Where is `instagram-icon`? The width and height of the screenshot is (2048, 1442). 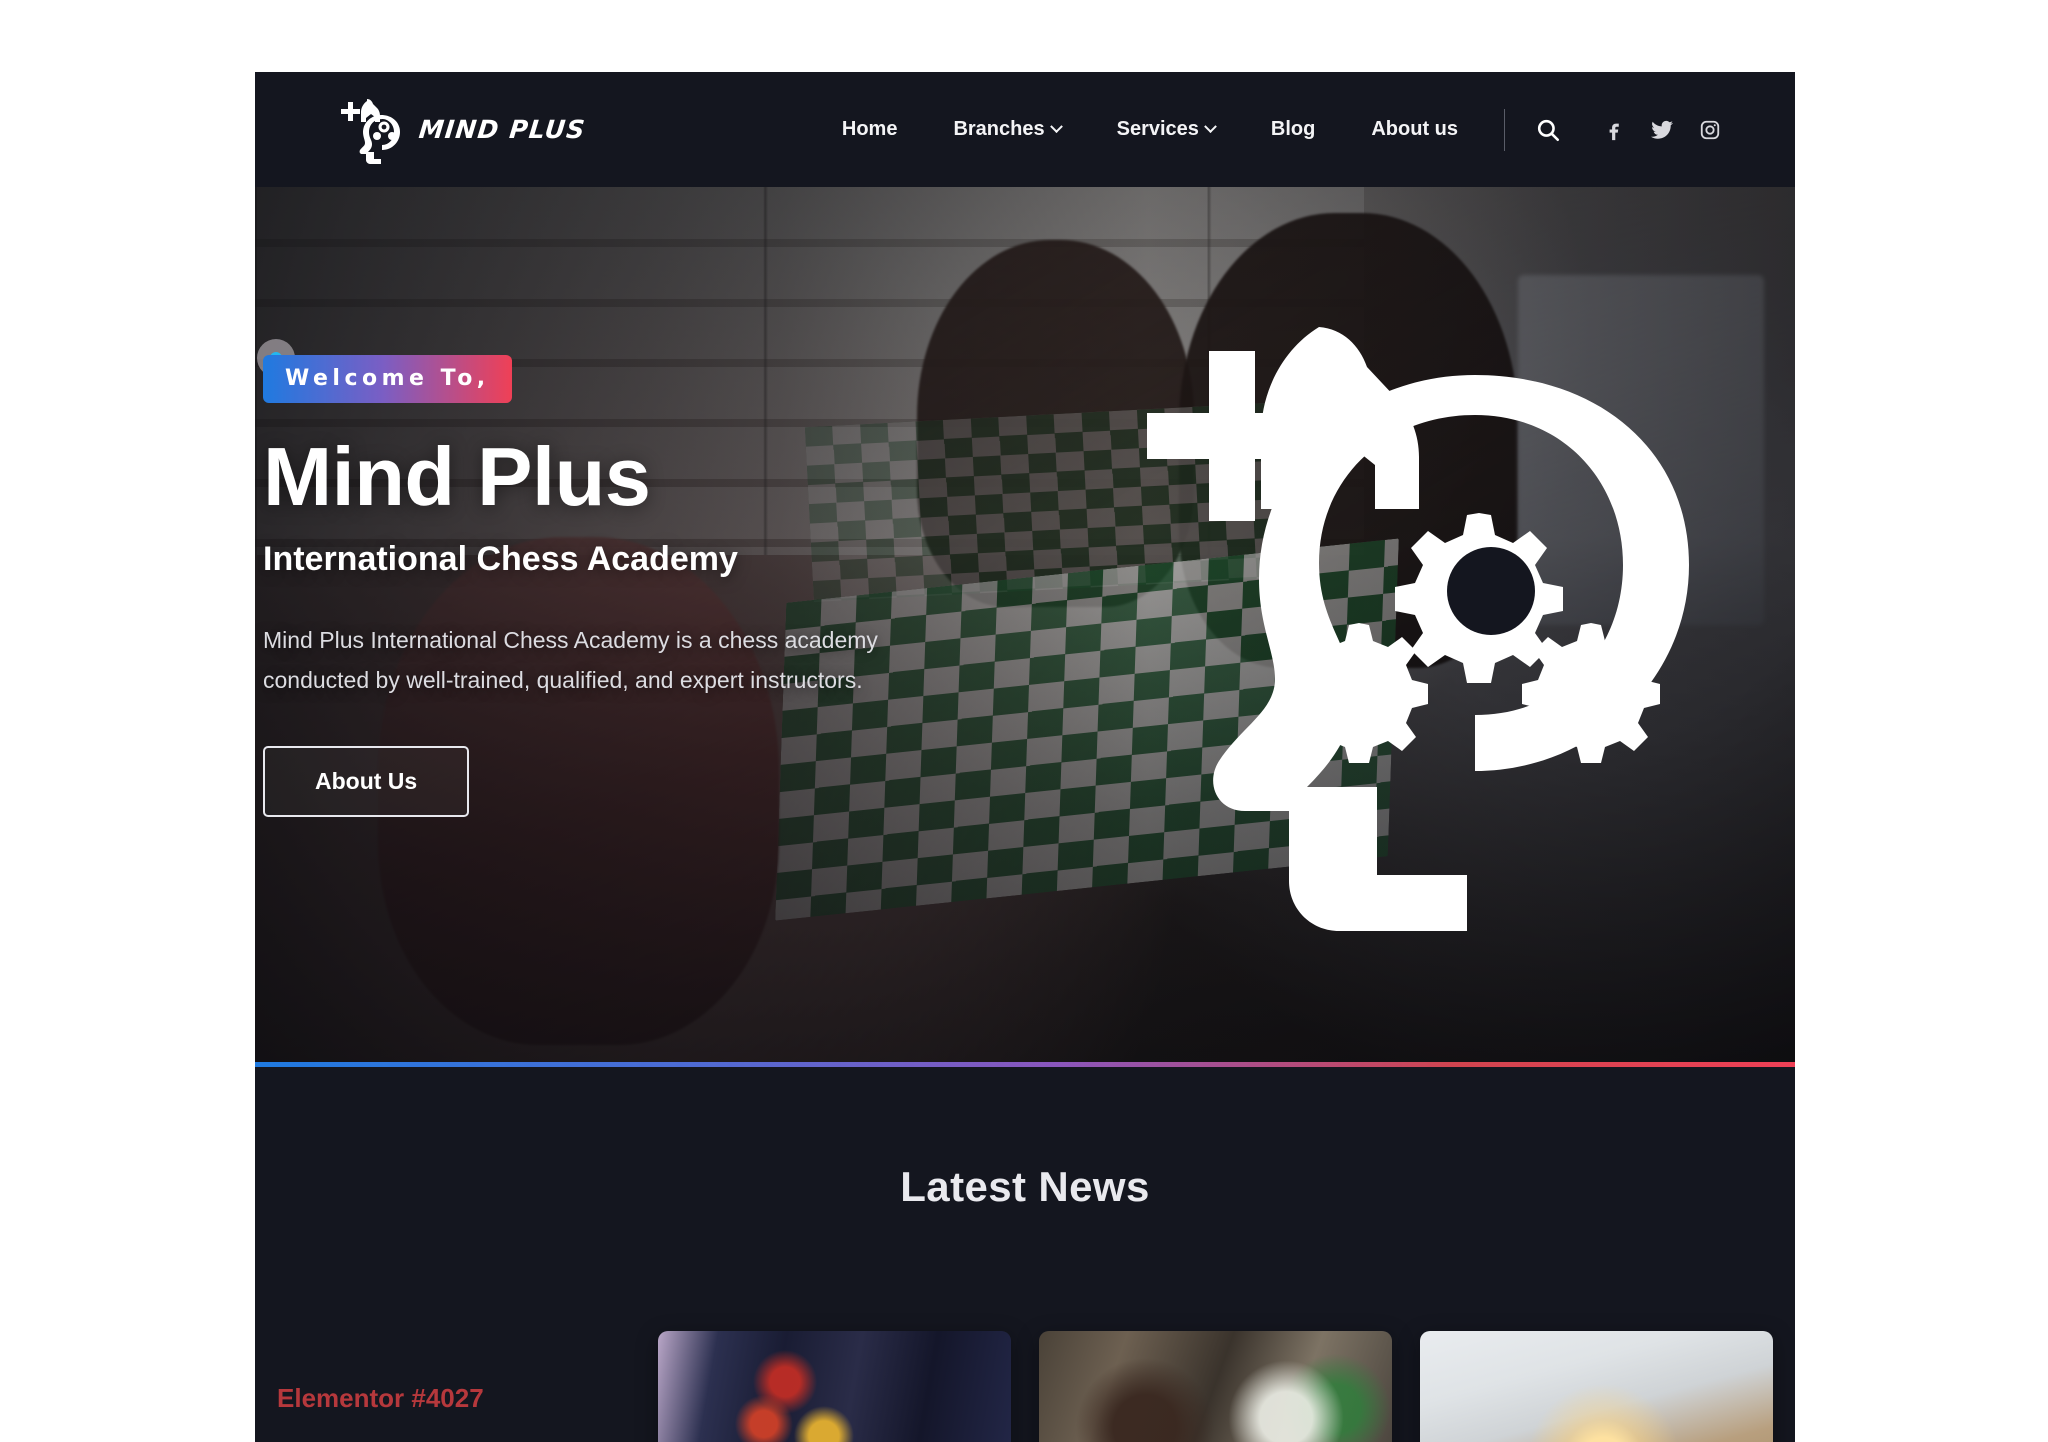 instagram-icon is located at coordinates (1710, 130).